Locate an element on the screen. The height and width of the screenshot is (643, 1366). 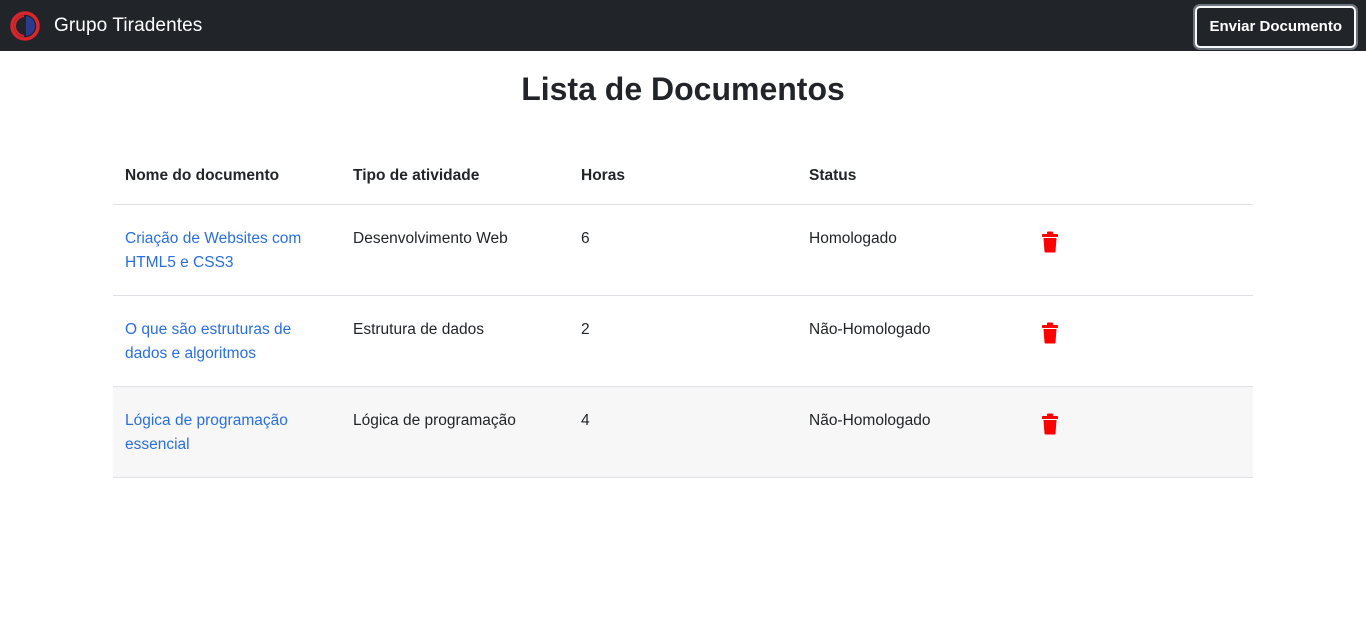
document-link: Criação de Websites com HTML5 e CSS3 is located at coordinates (213, 250).